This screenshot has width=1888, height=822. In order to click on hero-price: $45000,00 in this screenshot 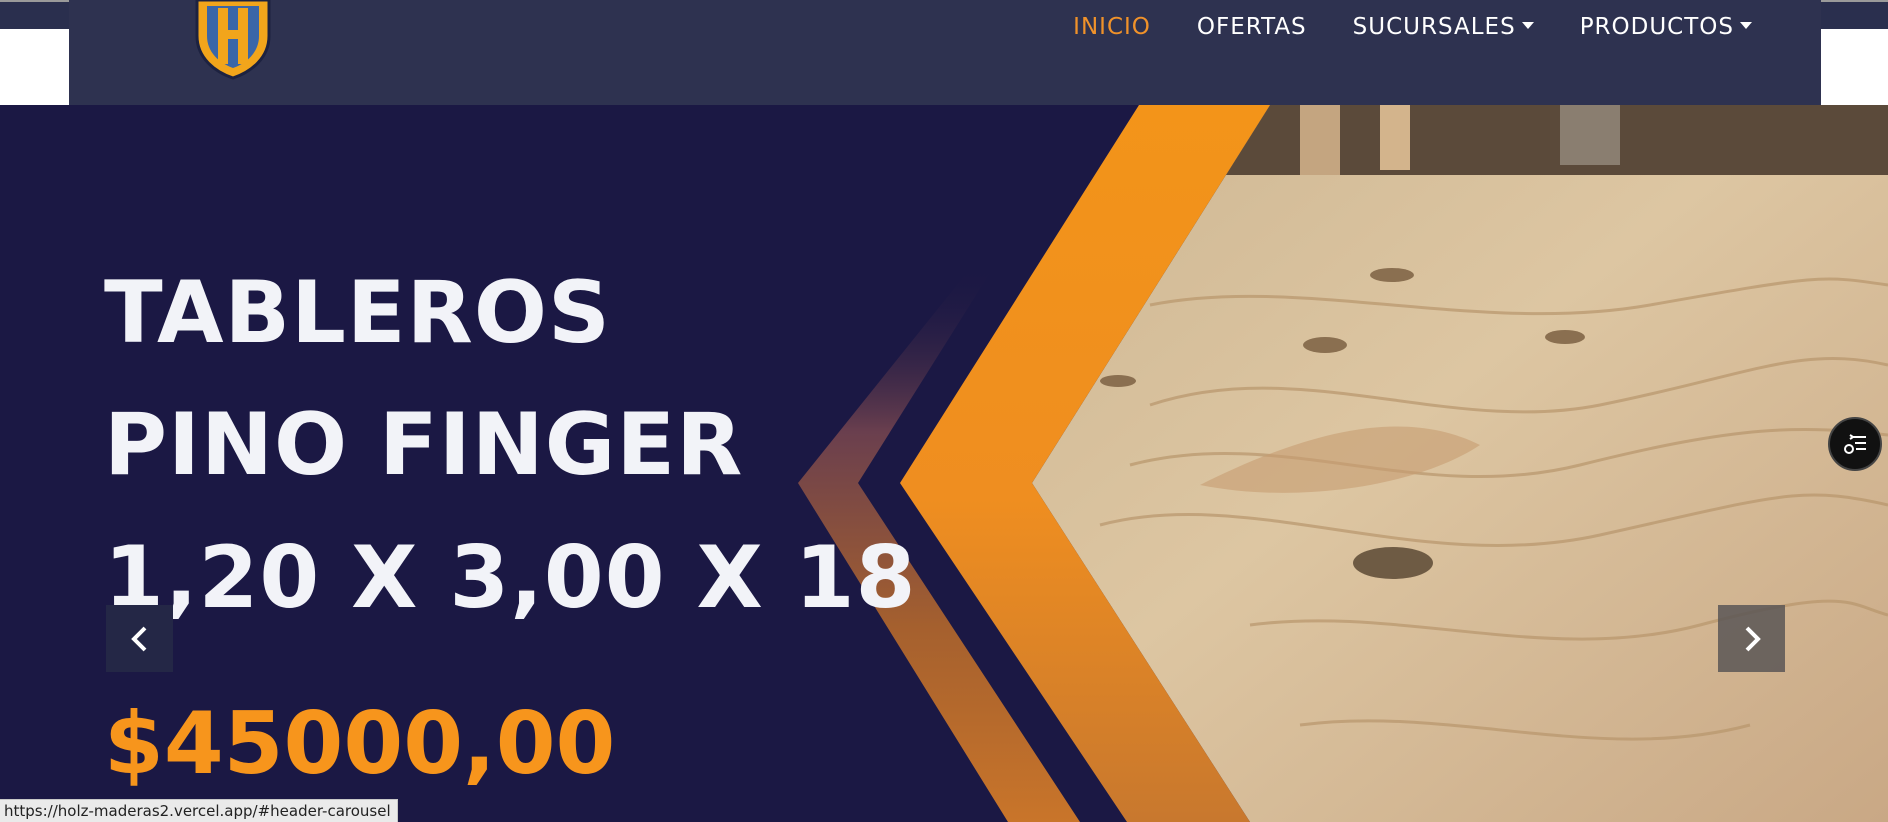, I will do `click(360, 744)`.